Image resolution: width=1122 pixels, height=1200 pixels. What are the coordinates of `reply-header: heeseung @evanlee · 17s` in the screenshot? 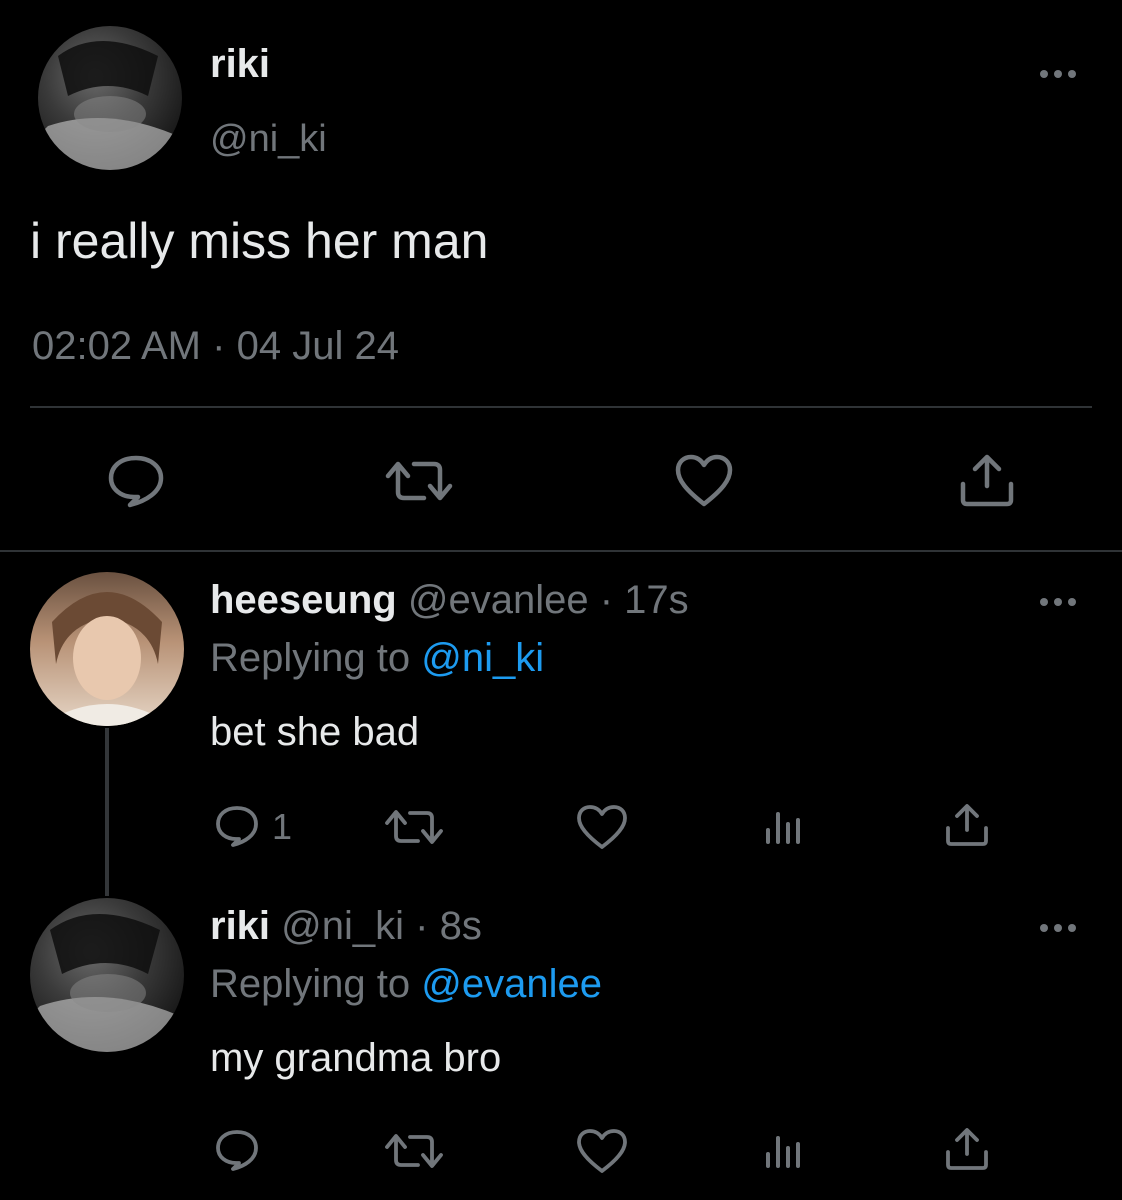 It's located at (449, 600).